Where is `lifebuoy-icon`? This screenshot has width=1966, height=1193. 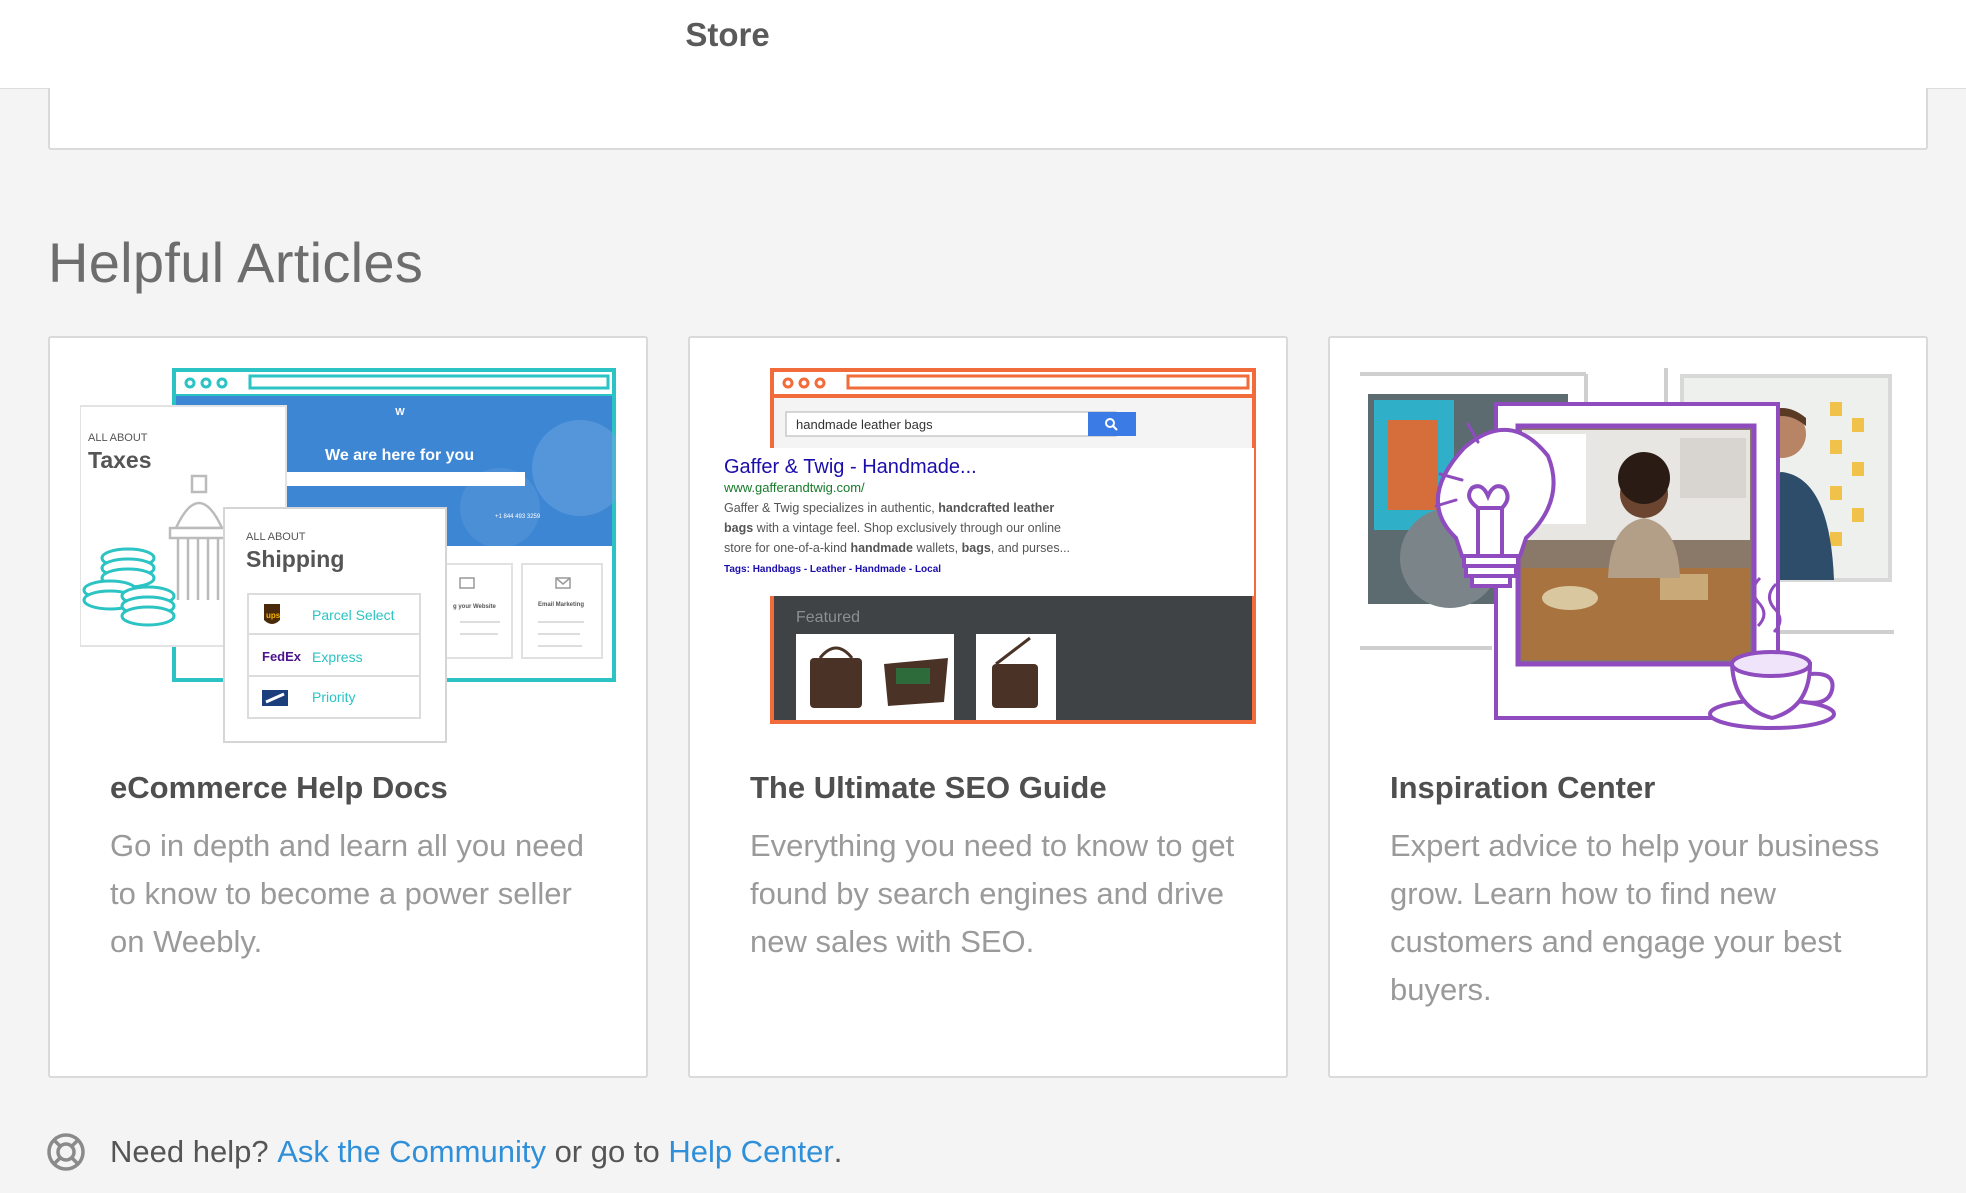
lifebuoy-icon is located at coordinates (66, 1152).